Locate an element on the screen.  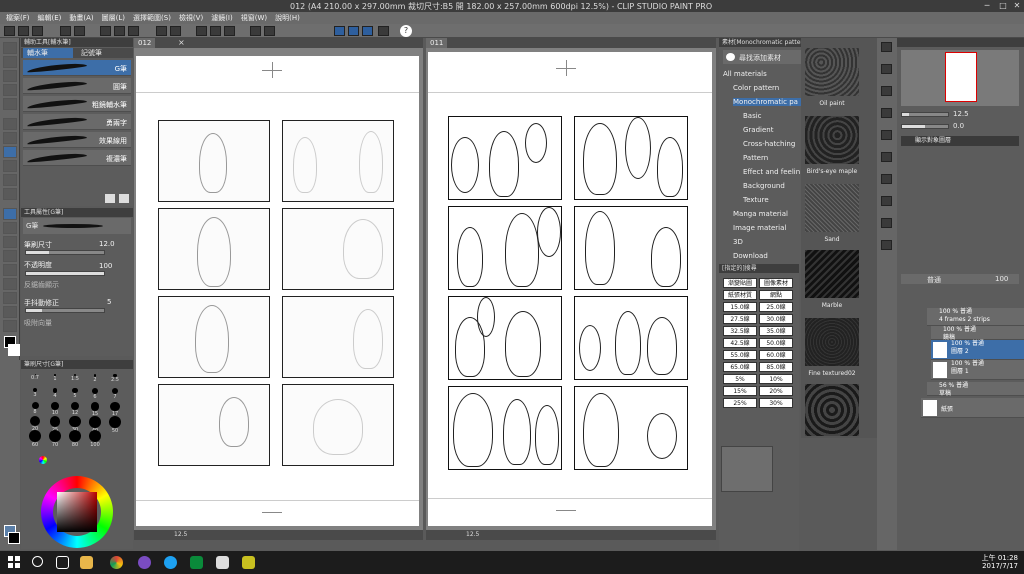
invert-selection-icon is located at coordinates (229, 31).